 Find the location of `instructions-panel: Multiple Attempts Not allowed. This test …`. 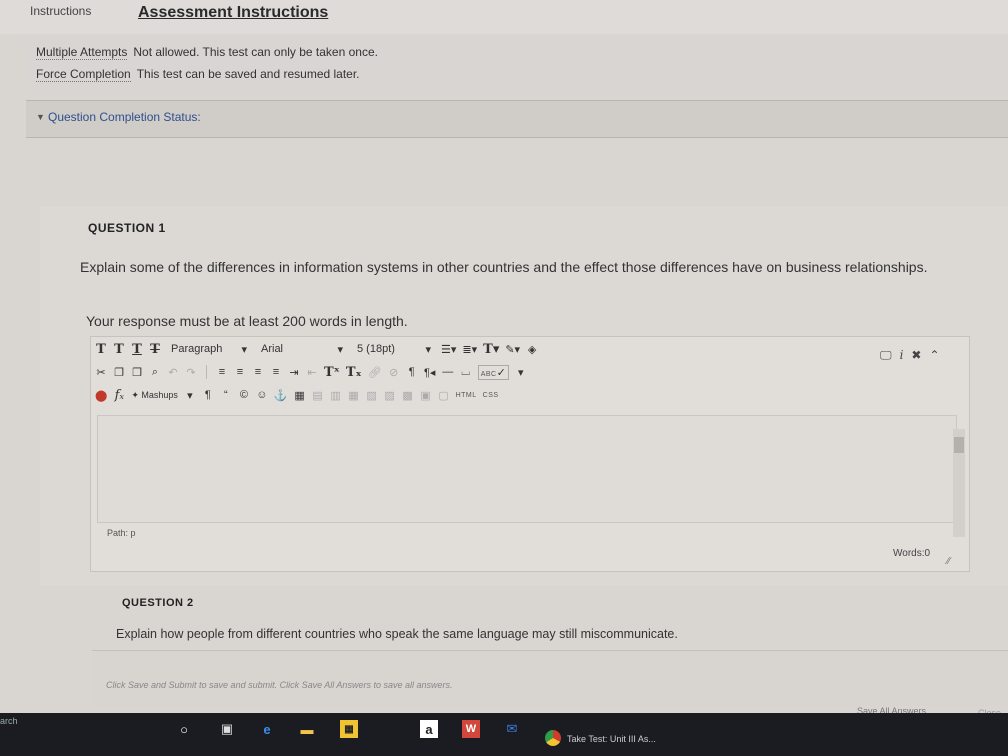

instructions-panel: Multiple Attempts Not allowed. This test … is located at coordinates (517, 65).